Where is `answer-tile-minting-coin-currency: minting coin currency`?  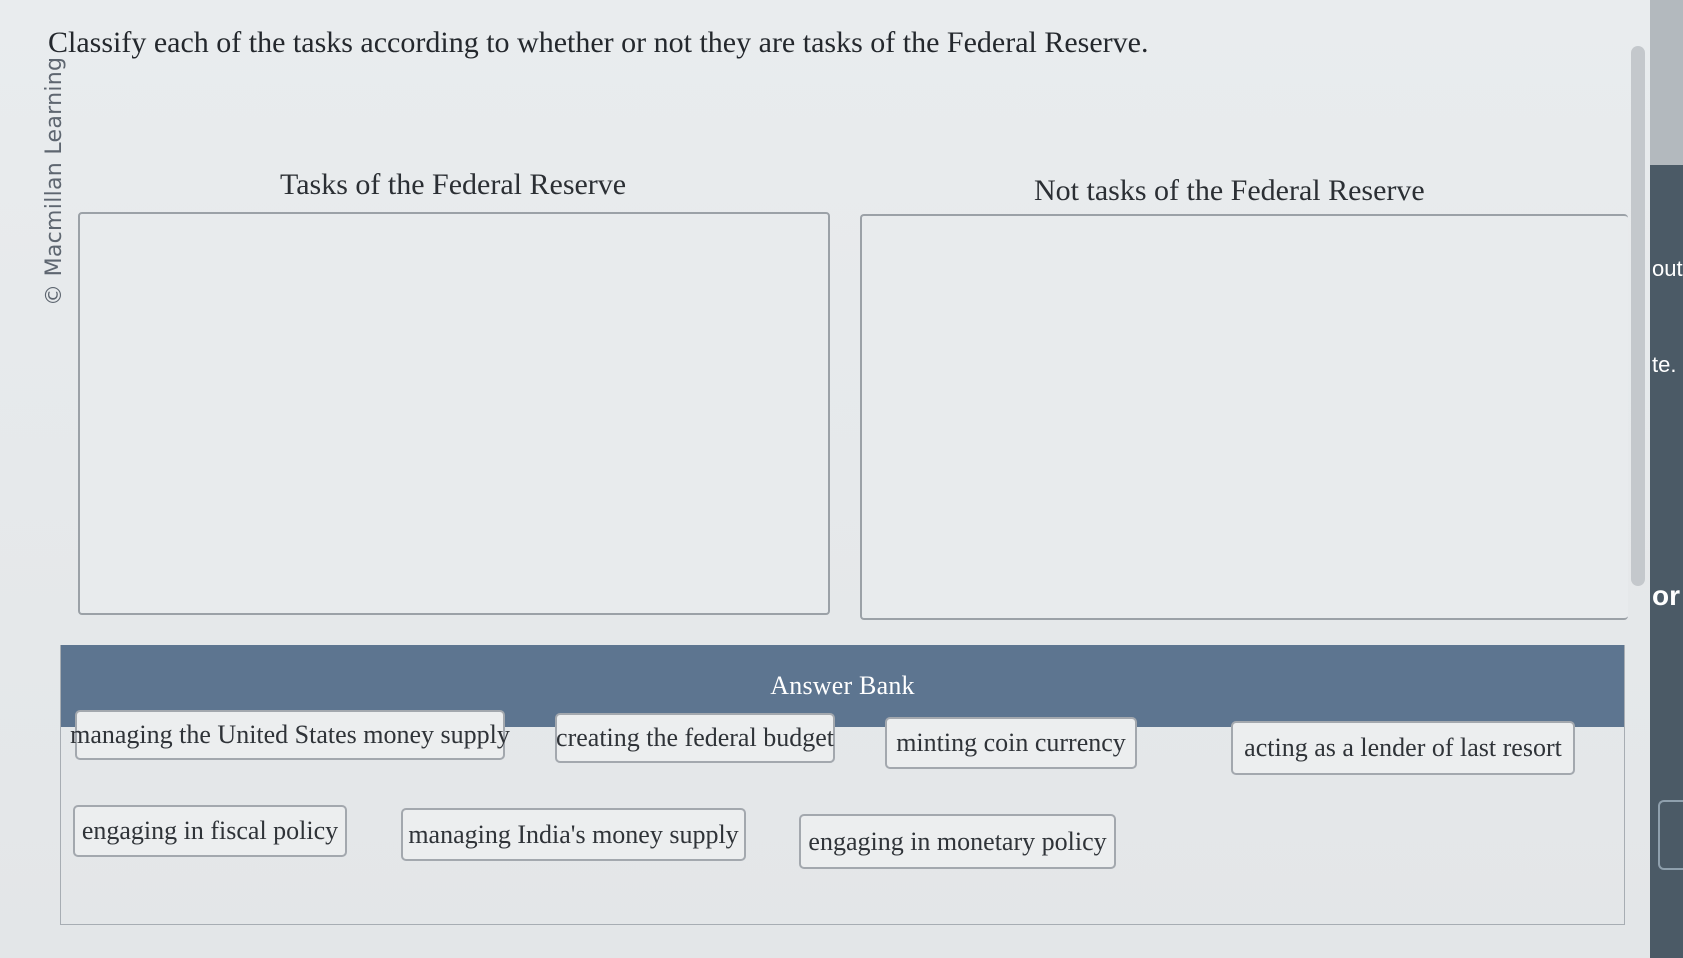
answer-tile-minting-coin-currency: minting coin currency is located at coordinates (1011, 743).